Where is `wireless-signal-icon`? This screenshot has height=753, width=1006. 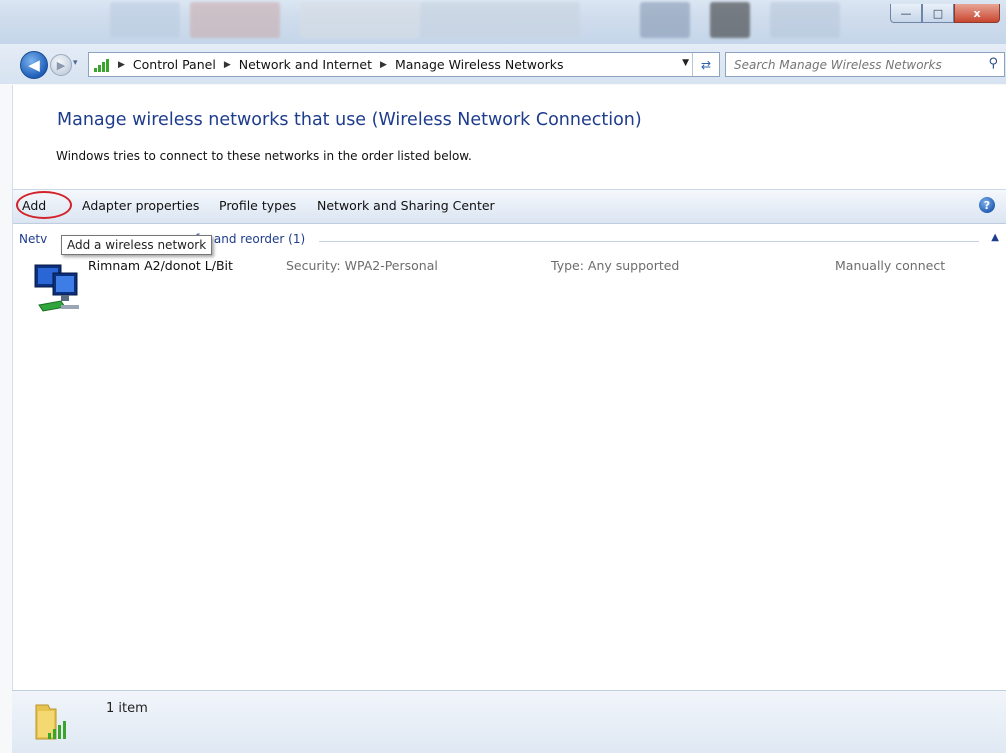
wireless-signal-icon is located at coordinates (102, 65).